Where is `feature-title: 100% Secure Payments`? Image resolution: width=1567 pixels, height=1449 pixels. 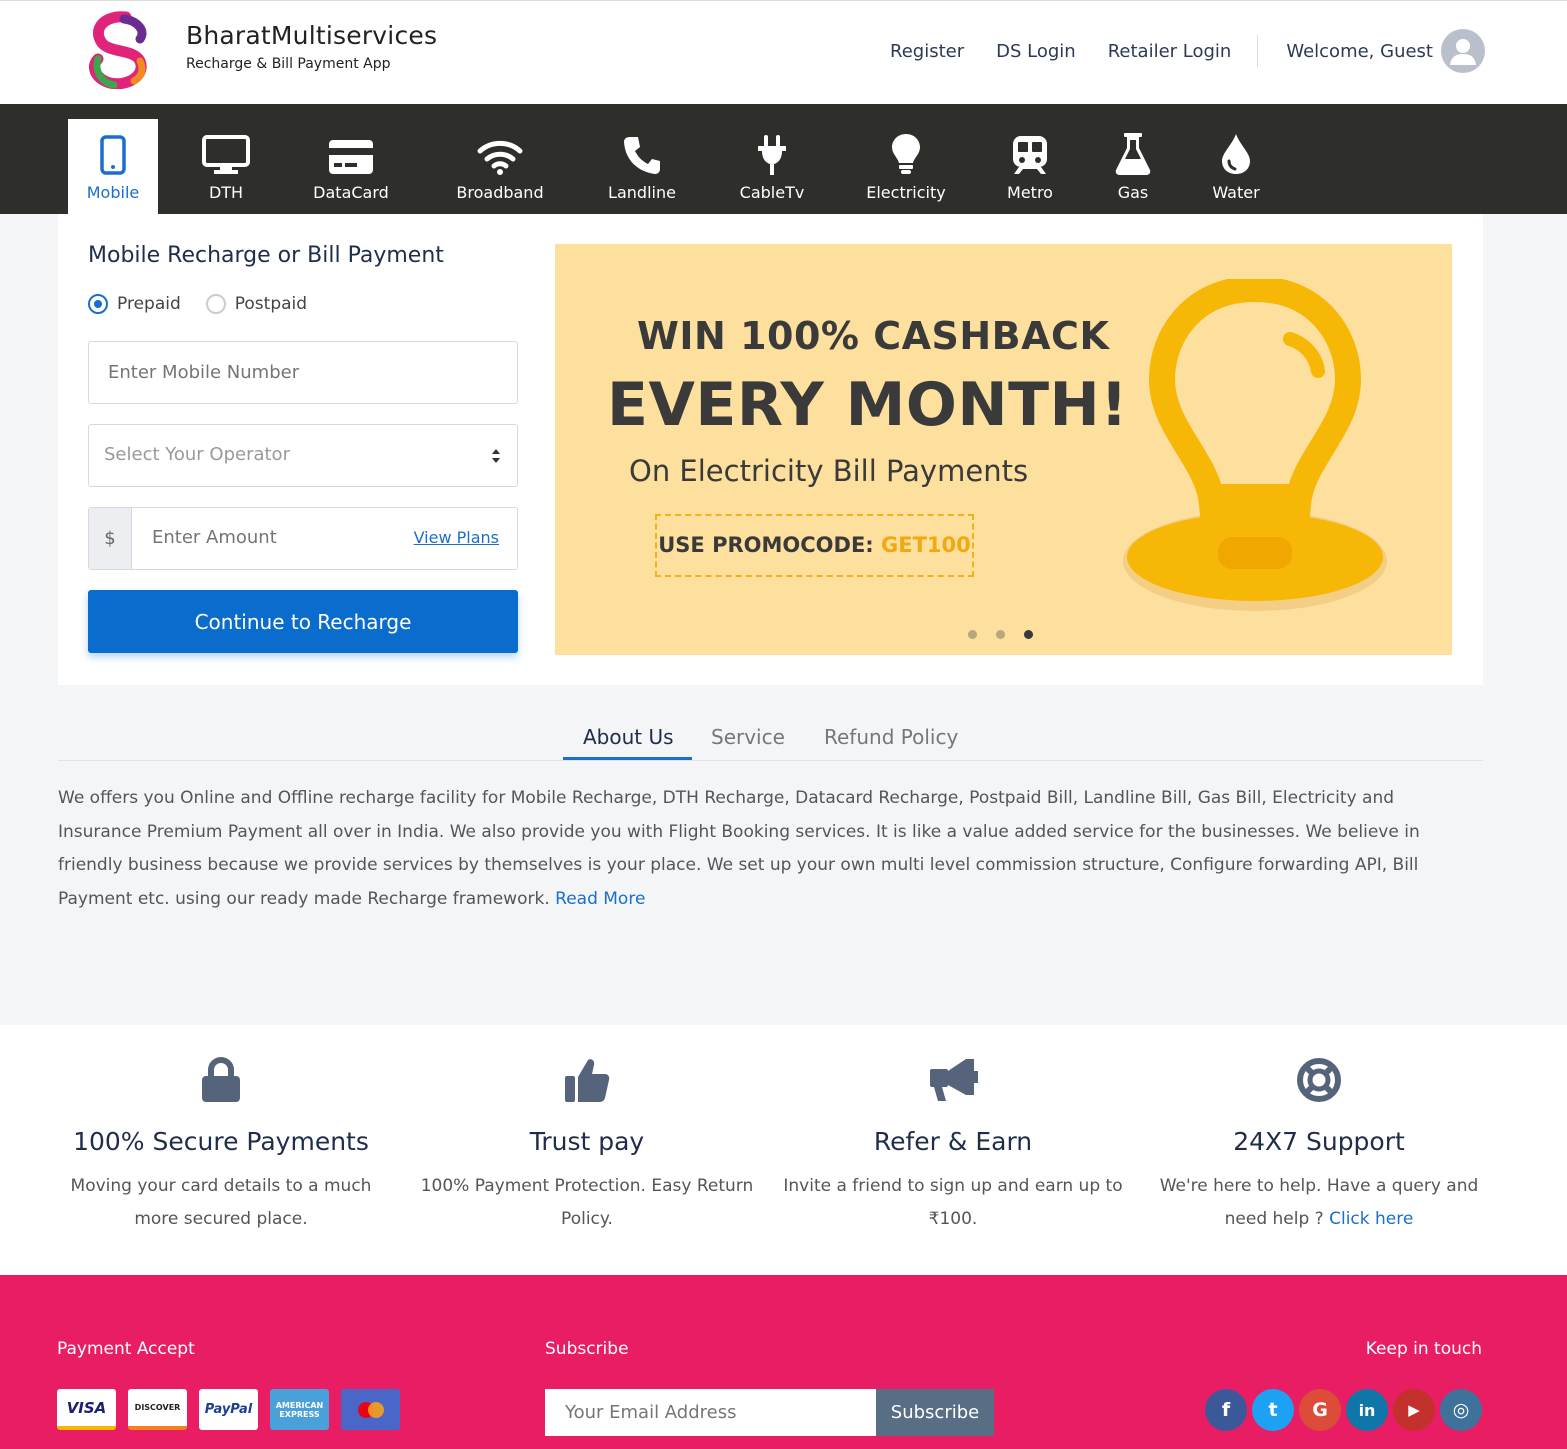 feature-title: 100% Secure Payments is located at coordinates (221, 1141).